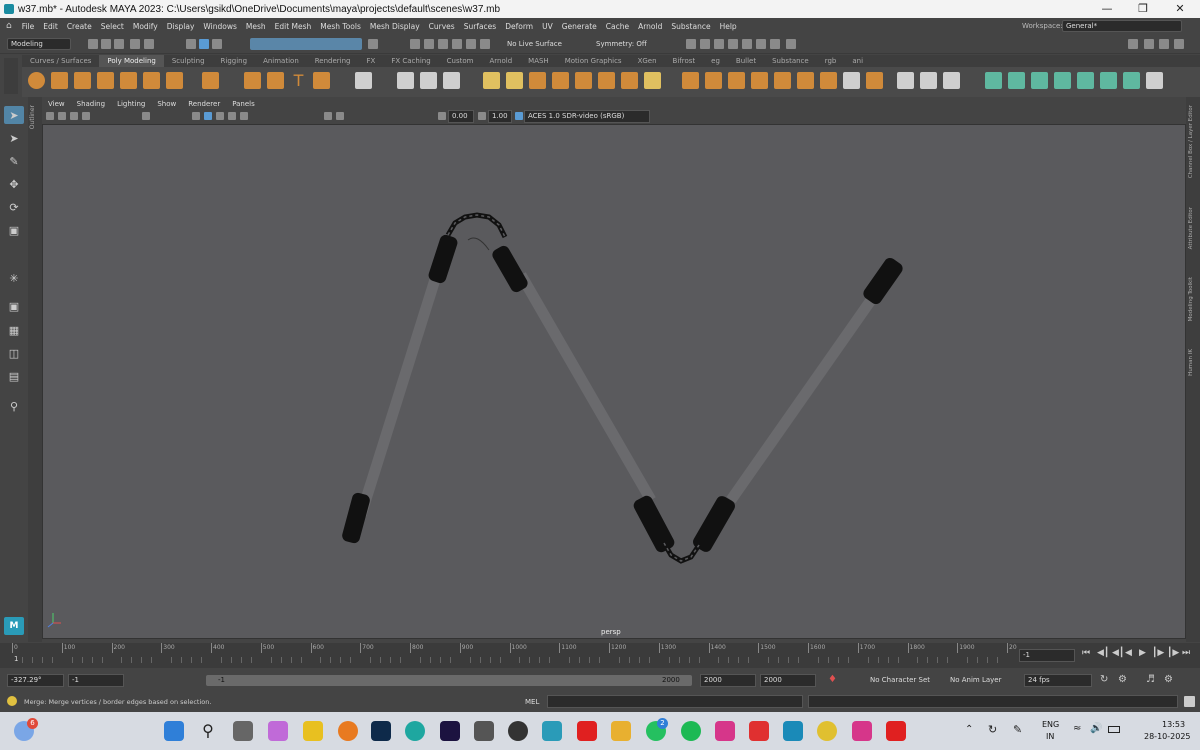 The image size is (1200, 750). What do you see at coordinates (1154, 80) in the screenshot?
I see `sew-uv-icon` at bounding box center [1154, 80].